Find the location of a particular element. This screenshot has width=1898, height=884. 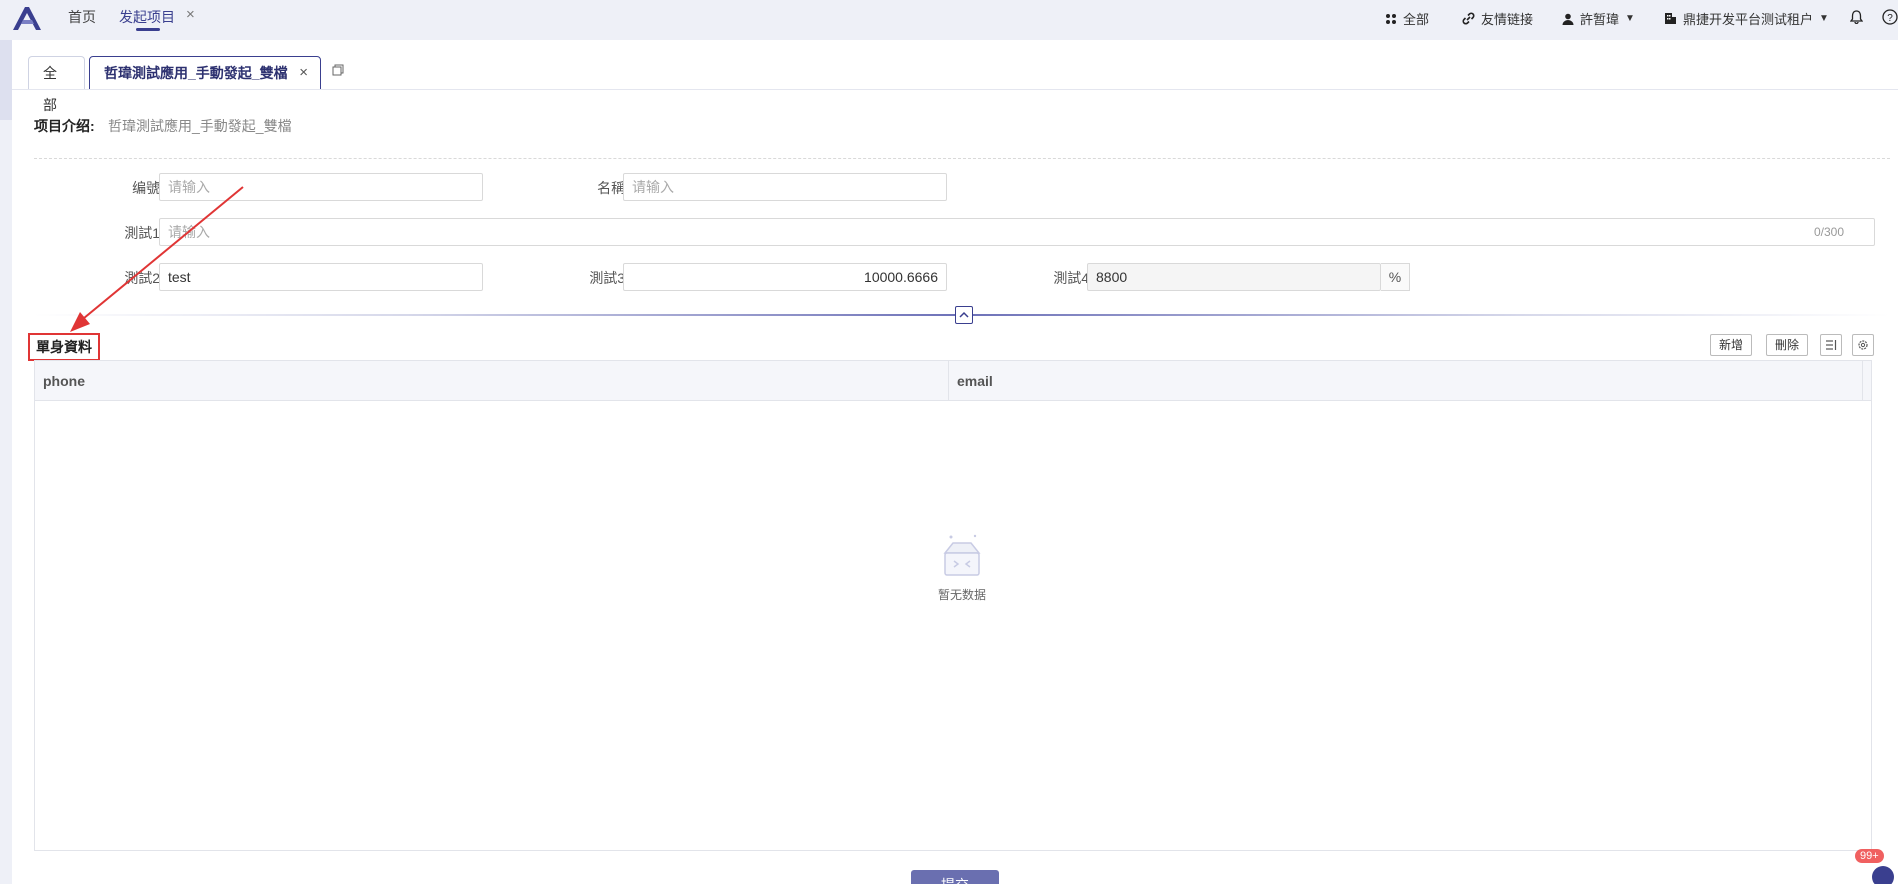

dashed-divider is located at coordinates (962, 158).